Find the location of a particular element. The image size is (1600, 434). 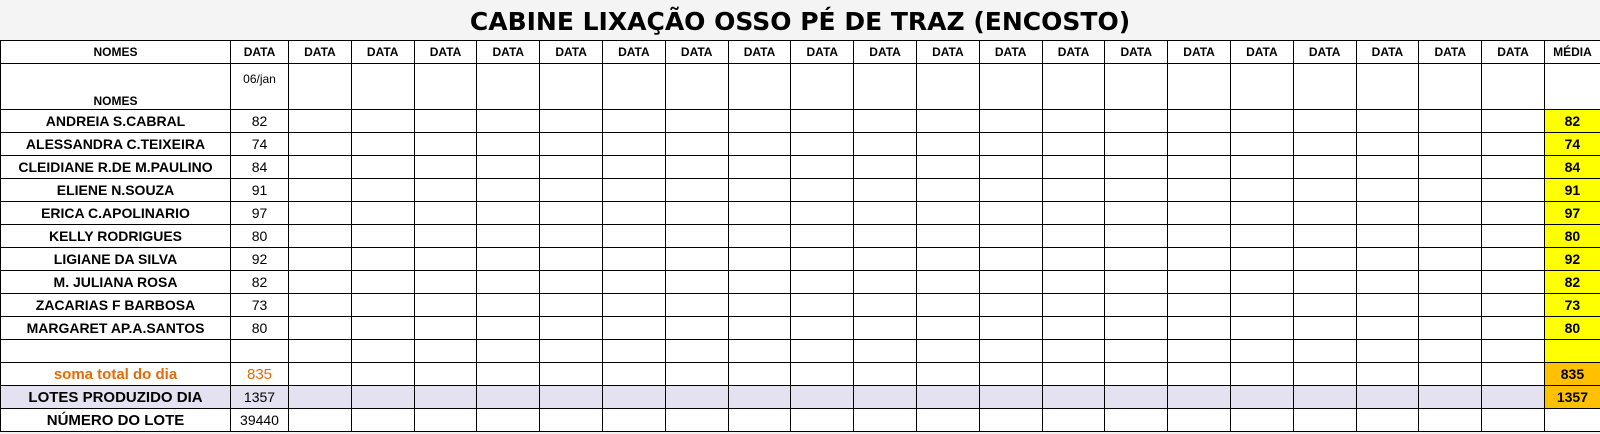

score-cell: 97 is located at coordinates (259, 213).